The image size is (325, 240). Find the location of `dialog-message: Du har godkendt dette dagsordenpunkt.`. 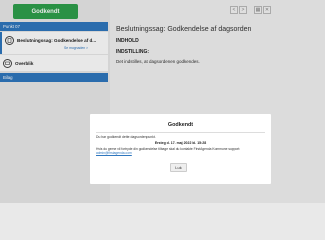

dialog-message: Du har godkendt dette dagsordenpunkt. is located at coordinates (126, 137).